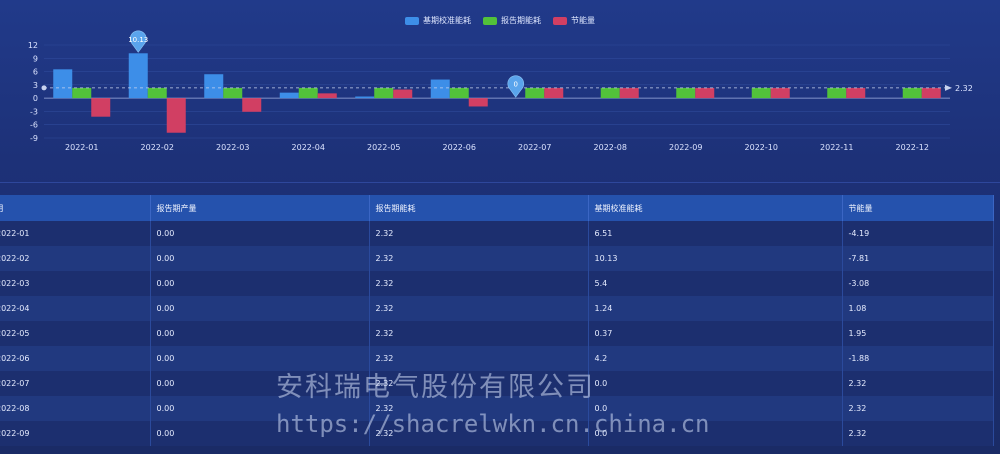 This screenshot has width=1000, height=454. What do you see at coordinates (912, 147) in the screenshot?
I see `x-tick-label: 2022-12` at bounding box center [912, 147].